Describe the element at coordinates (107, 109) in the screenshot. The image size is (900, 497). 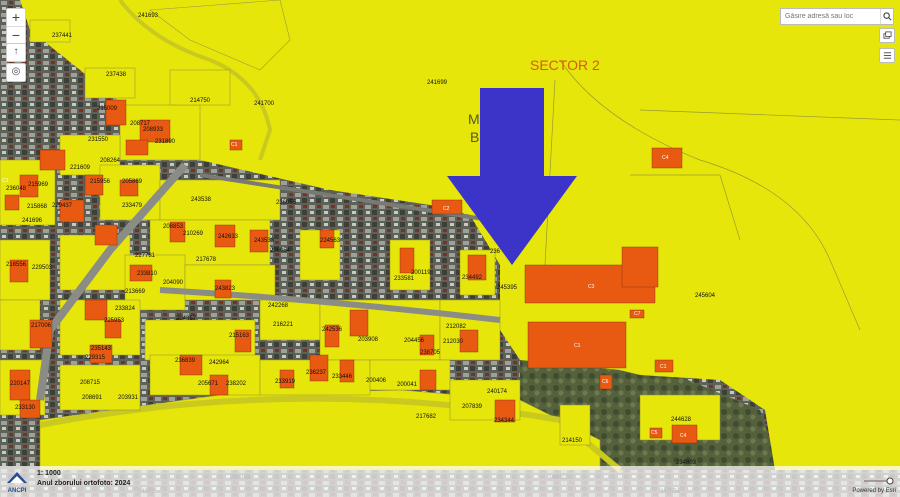
I see `svg-text: 215009` at that location.